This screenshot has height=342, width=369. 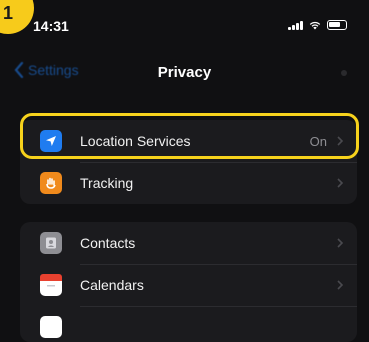 I want to click on status-bar: 14:31, so click(x=184, y=22).